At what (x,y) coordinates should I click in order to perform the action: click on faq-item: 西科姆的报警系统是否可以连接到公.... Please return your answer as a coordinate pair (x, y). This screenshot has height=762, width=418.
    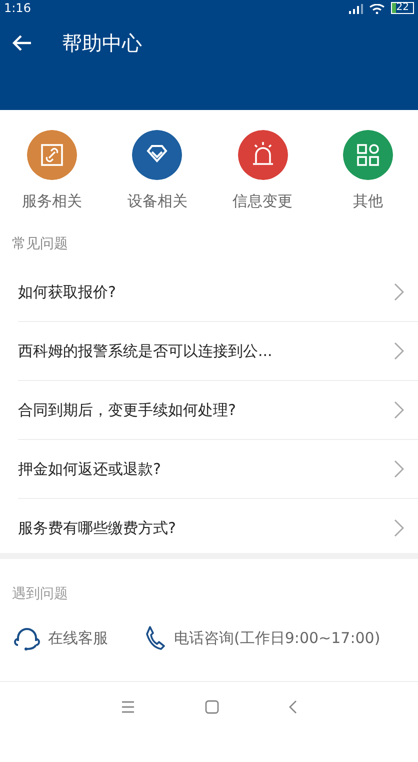
    Looking at the image, I should click on (218, 351).